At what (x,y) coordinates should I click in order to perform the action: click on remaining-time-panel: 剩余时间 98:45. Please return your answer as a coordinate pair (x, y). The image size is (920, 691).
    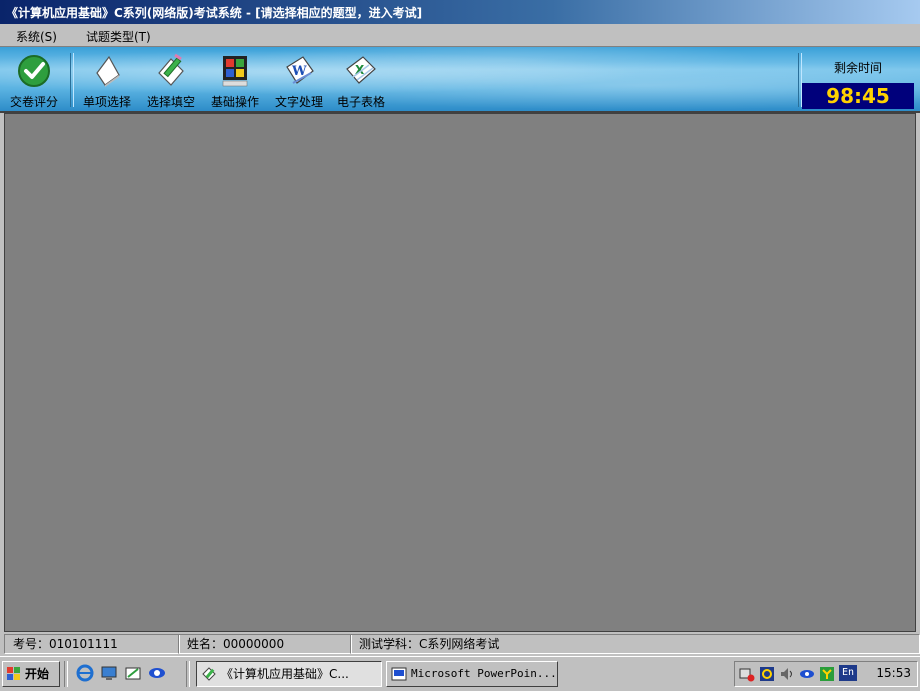
    Looking at the image, I should click on (858, 79).